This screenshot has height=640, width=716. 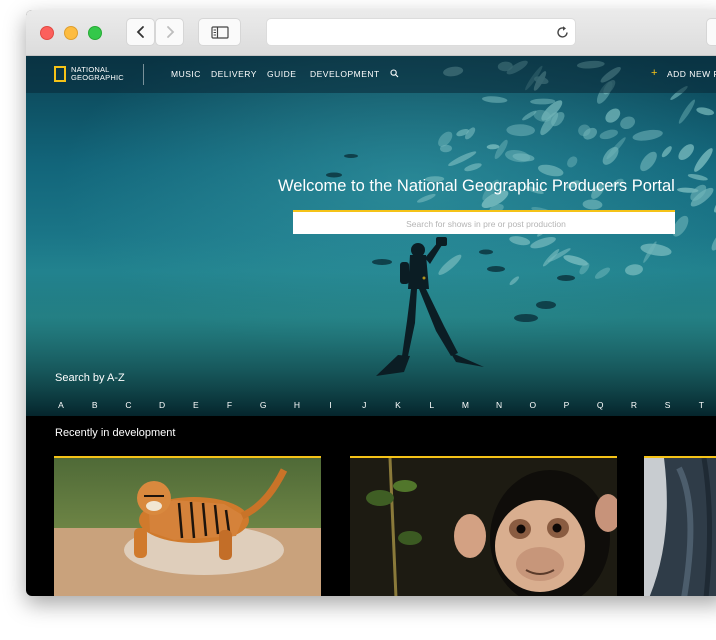 I want to click on recent-heading: Recently in development, so click(x=115, y=433).